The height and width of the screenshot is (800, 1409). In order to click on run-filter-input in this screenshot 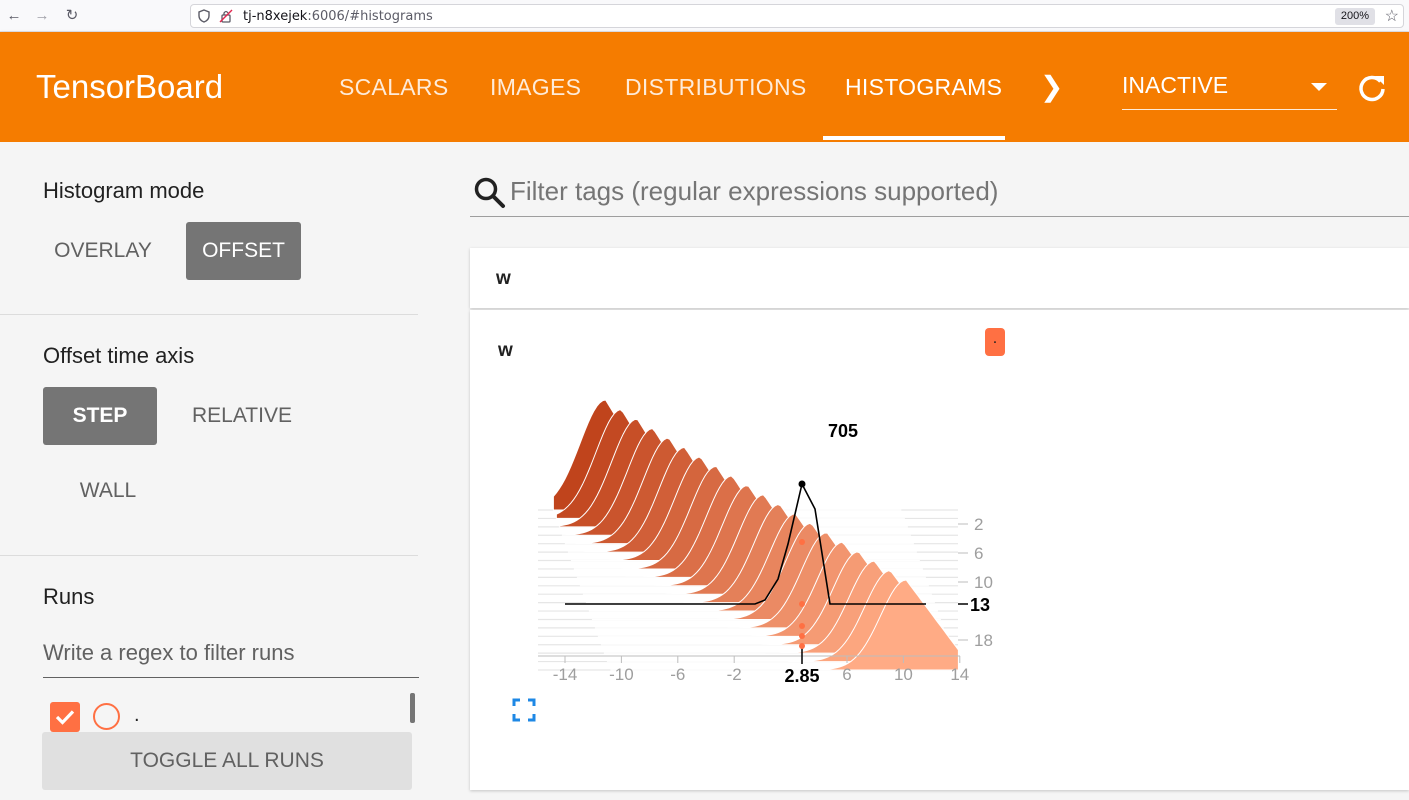, I will do `click(231, 652)`.